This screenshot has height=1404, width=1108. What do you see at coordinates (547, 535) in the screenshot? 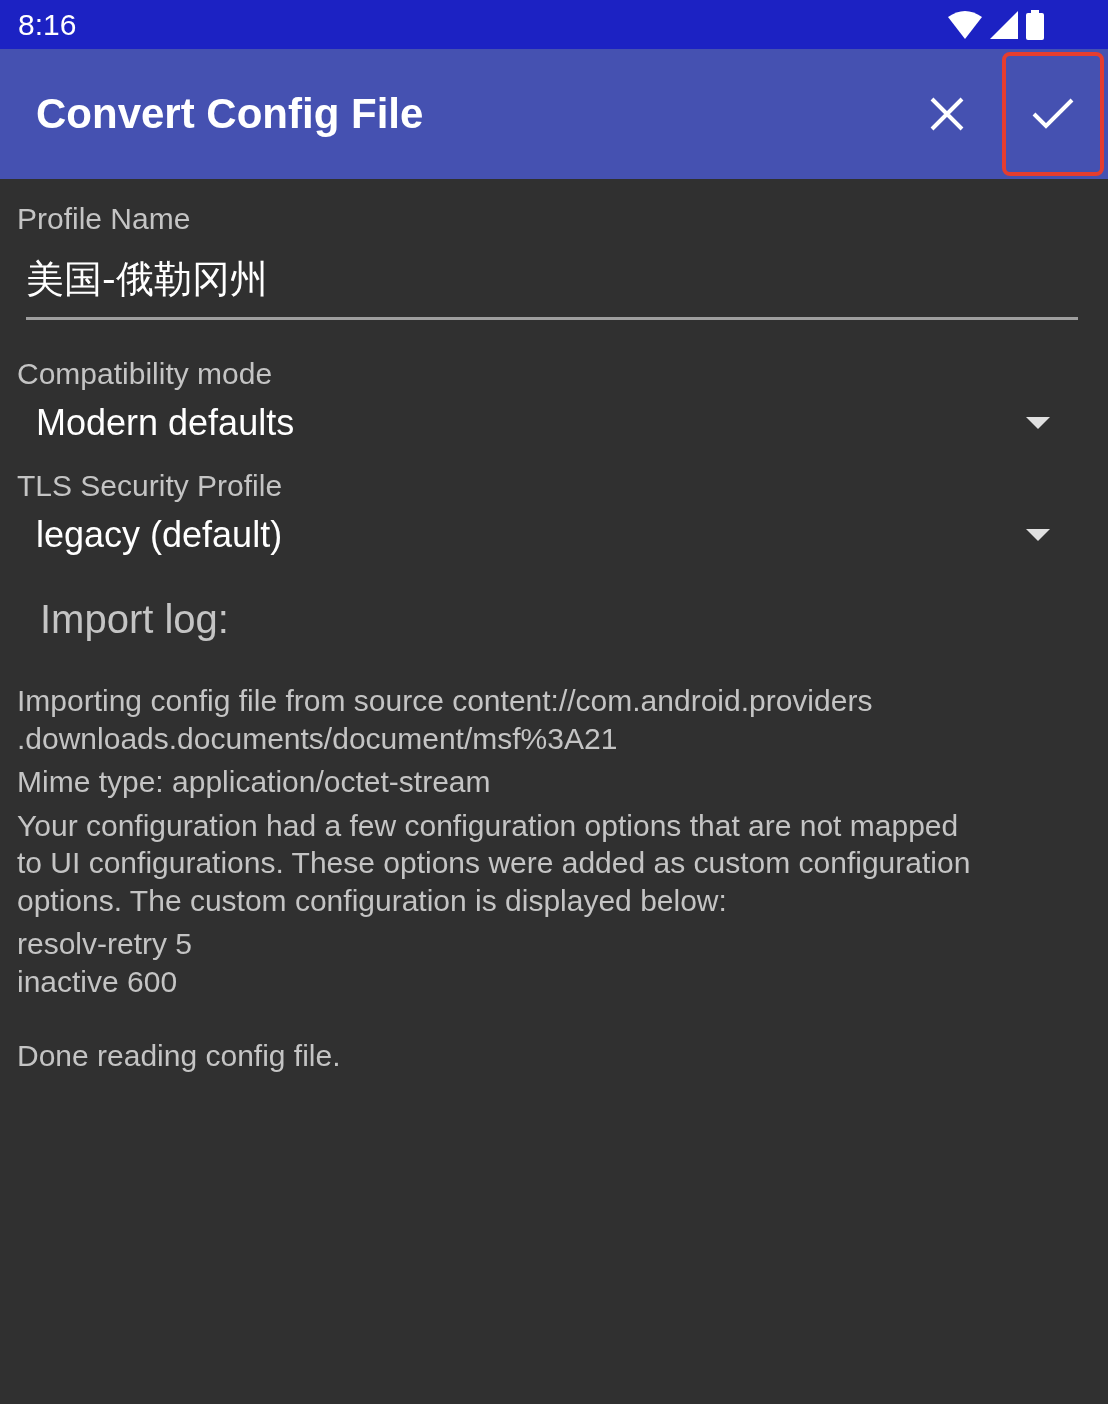
I see `dropdown: legacy (default)` at bounding box center [547, 535].